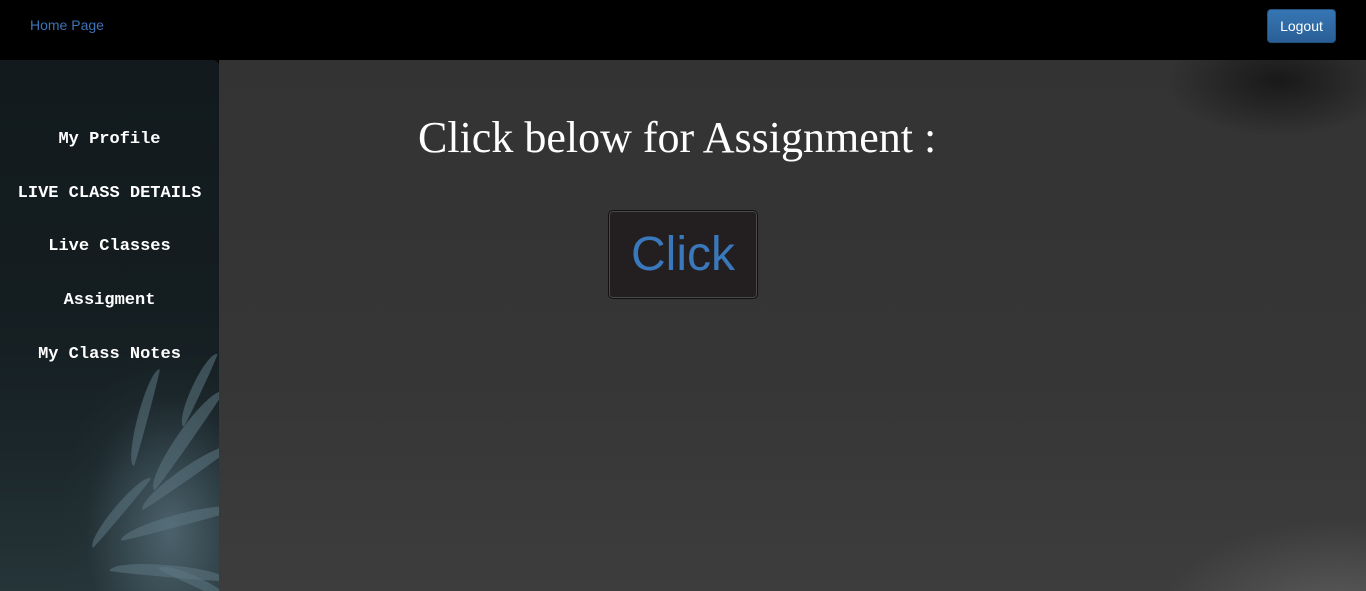 This screenshot has height=591, width=1366. I want to click on sidebar-item-live-classes: Live Classes, so click(109, 246).